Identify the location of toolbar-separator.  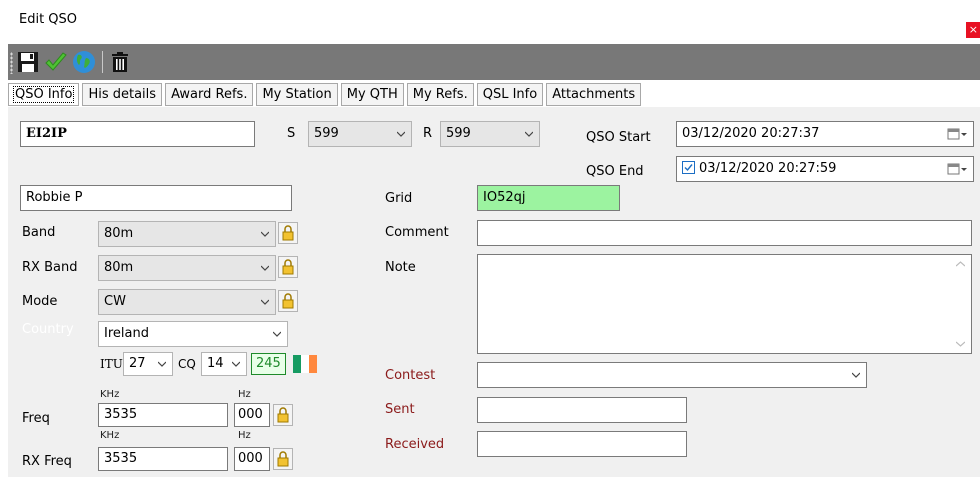
(102, 62).